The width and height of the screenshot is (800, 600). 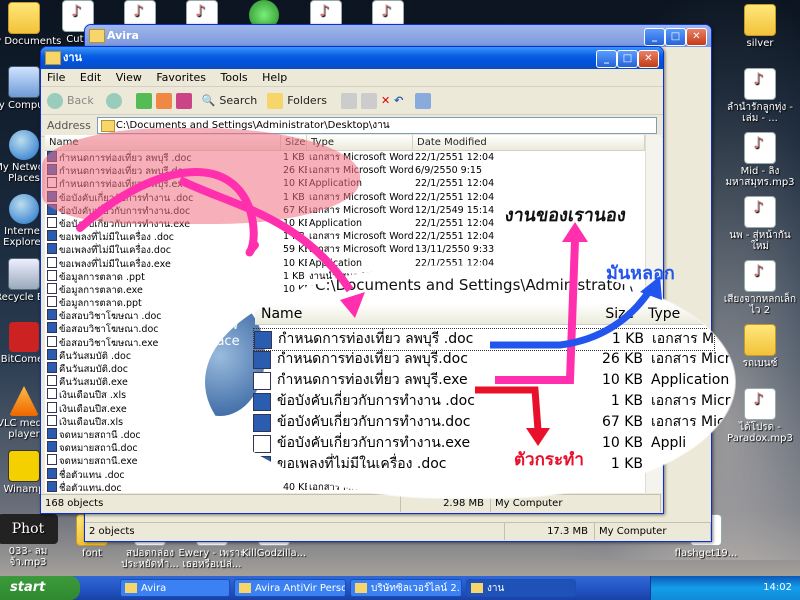 I want to click on pink-arrowhead, so click(x=352, y=305).